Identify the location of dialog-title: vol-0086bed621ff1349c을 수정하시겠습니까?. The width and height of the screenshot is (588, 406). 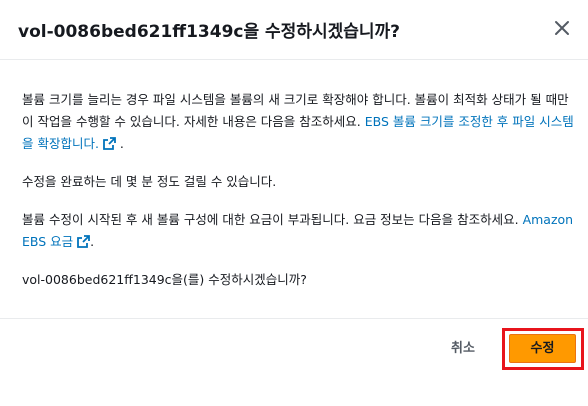
(209, 32).